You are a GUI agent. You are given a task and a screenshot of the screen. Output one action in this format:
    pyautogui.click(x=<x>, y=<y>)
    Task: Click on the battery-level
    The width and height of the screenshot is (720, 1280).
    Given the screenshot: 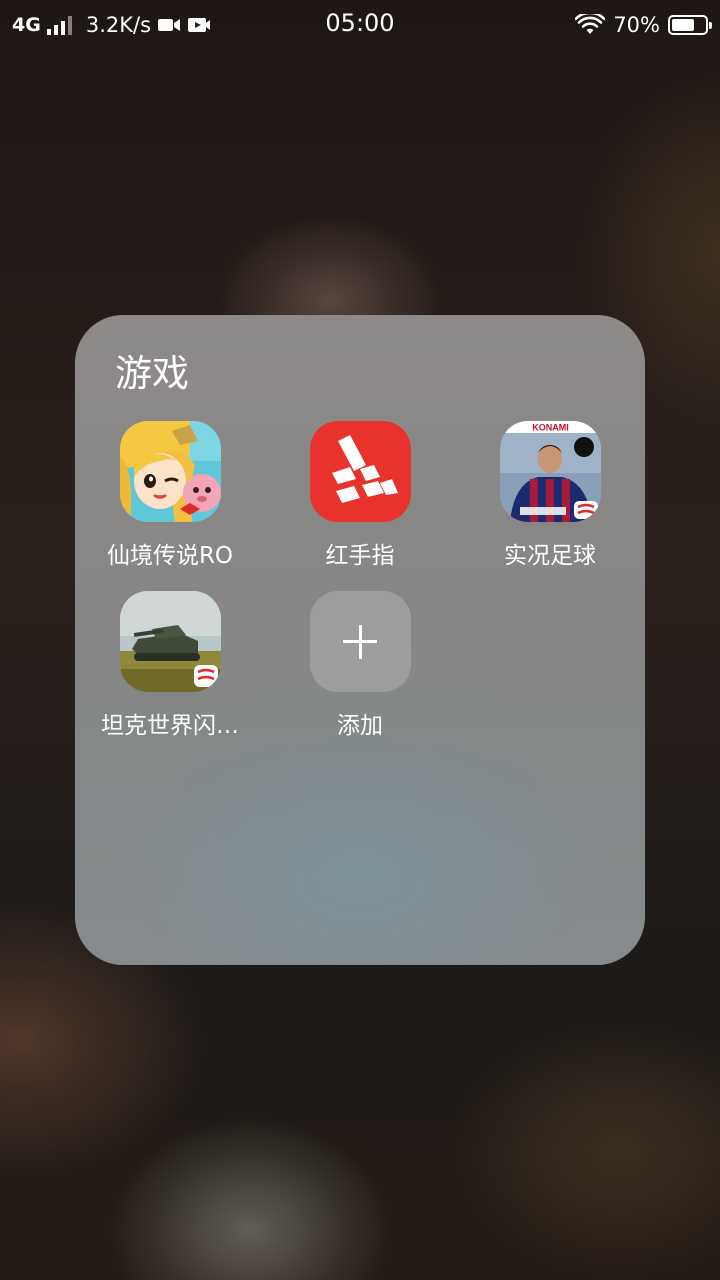 What is the action you would take?
    pyautogui.click(x=683, y=25)
    